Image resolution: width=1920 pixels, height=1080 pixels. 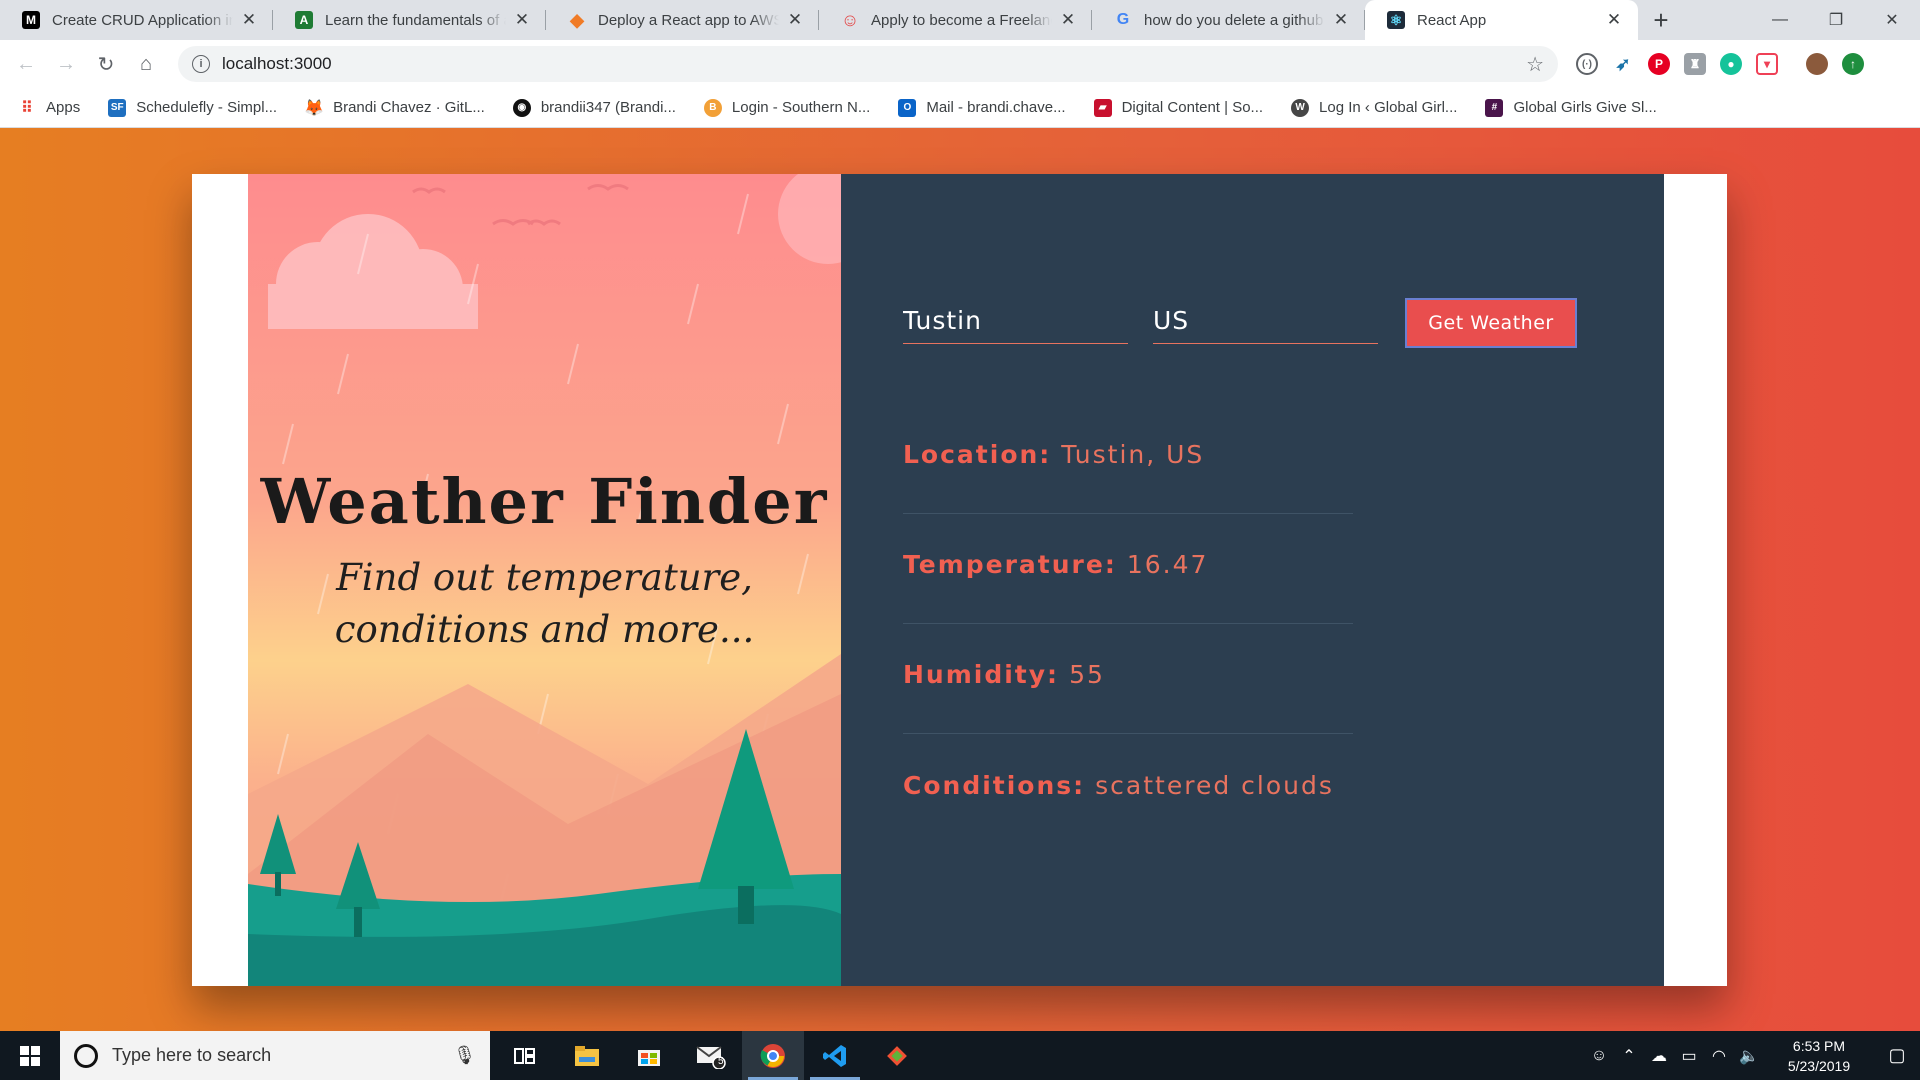 I want to click on browser-tab: A Learn the fundamentals of a ✕, so click(x=409, y=20).